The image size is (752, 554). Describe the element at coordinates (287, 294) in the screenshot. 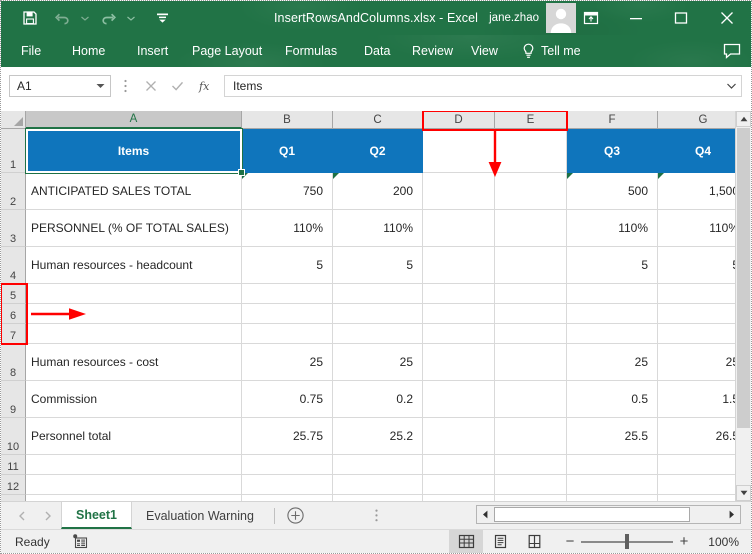

I see `cell-B5` at that location.